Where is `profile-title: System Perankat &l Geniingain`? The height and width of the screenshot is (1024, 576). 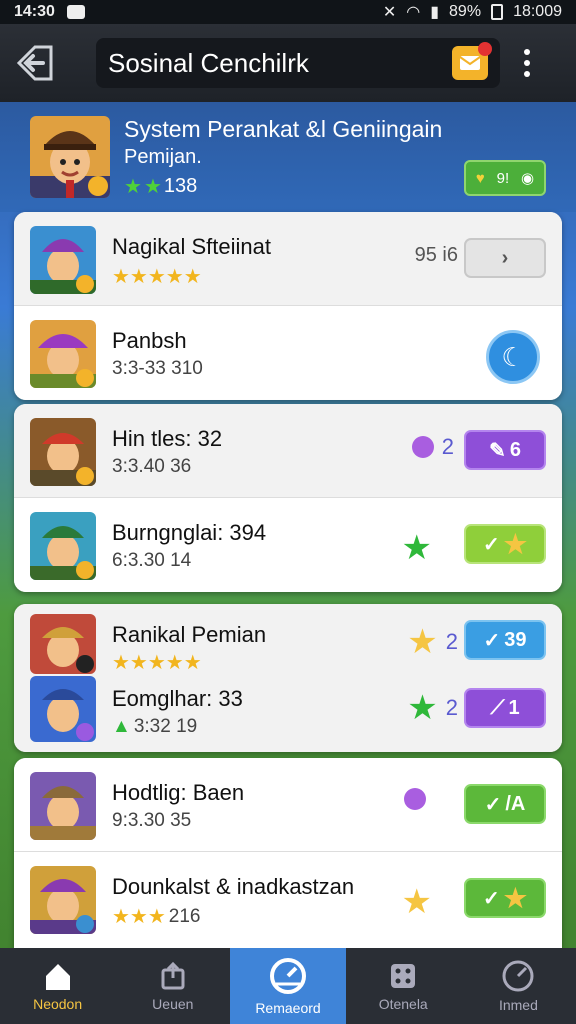 profile-title: System Perankat &l Geniingain is located at coordinates (283, 129).